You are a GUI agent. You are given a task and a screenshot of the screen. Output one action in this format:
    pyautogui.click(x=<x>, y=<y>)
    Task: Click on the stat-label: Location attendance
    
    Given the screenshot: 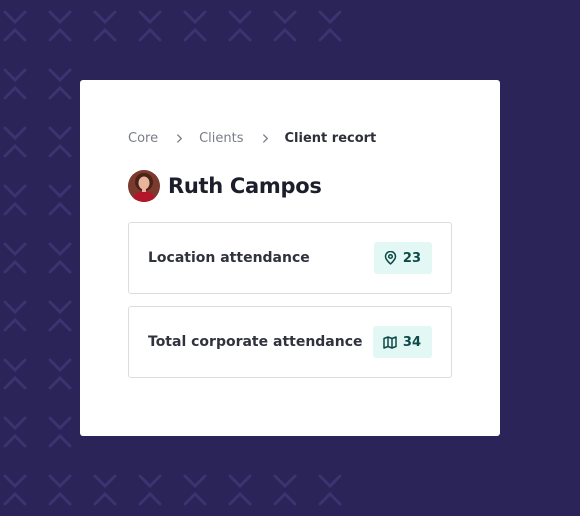 What is the action you would take?
    pyautogui.click(x=229, y=258)
    